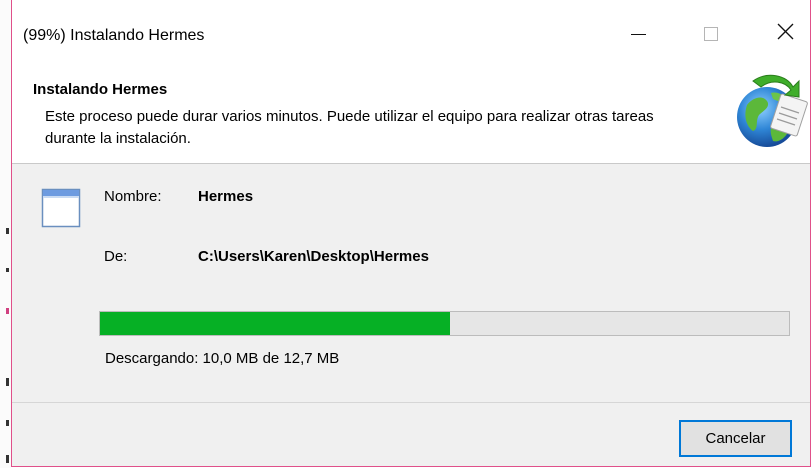  Describe the element at coordinates (114, 35) in the screenshot. I see `window-title: (99%) Instalando Hermes` at that location.